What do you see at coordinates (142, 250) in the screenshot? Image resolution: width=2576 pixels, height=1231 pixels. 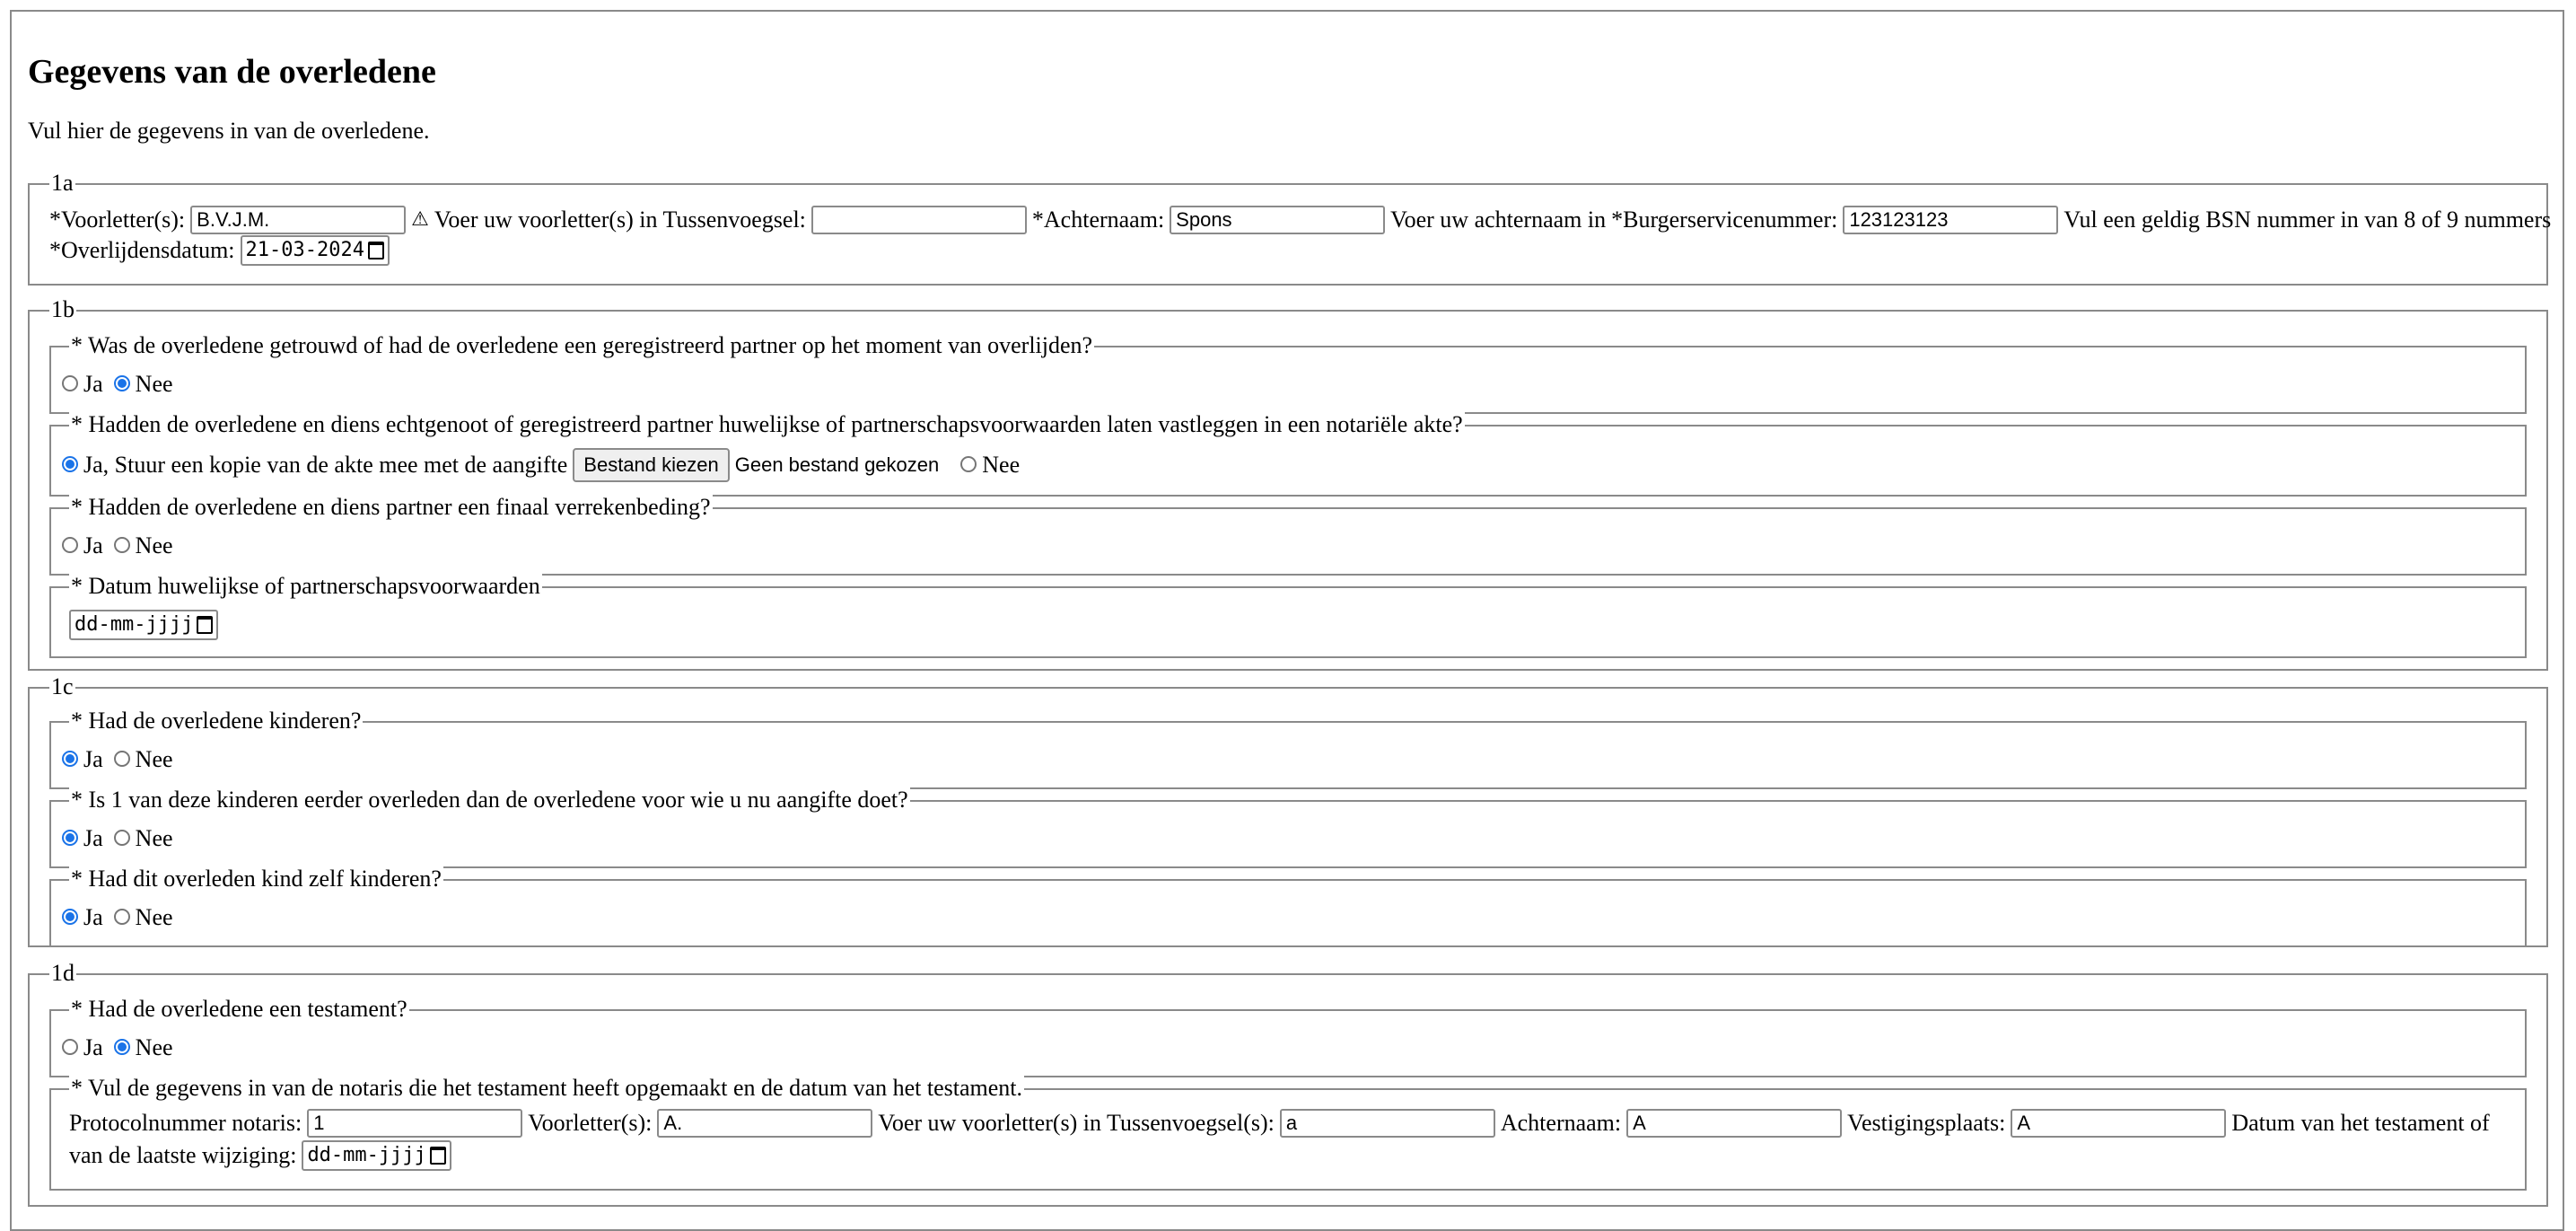 I see `overlijdensdatum-label: *Overlijdensdatum:` at bounding box center [142, 250].